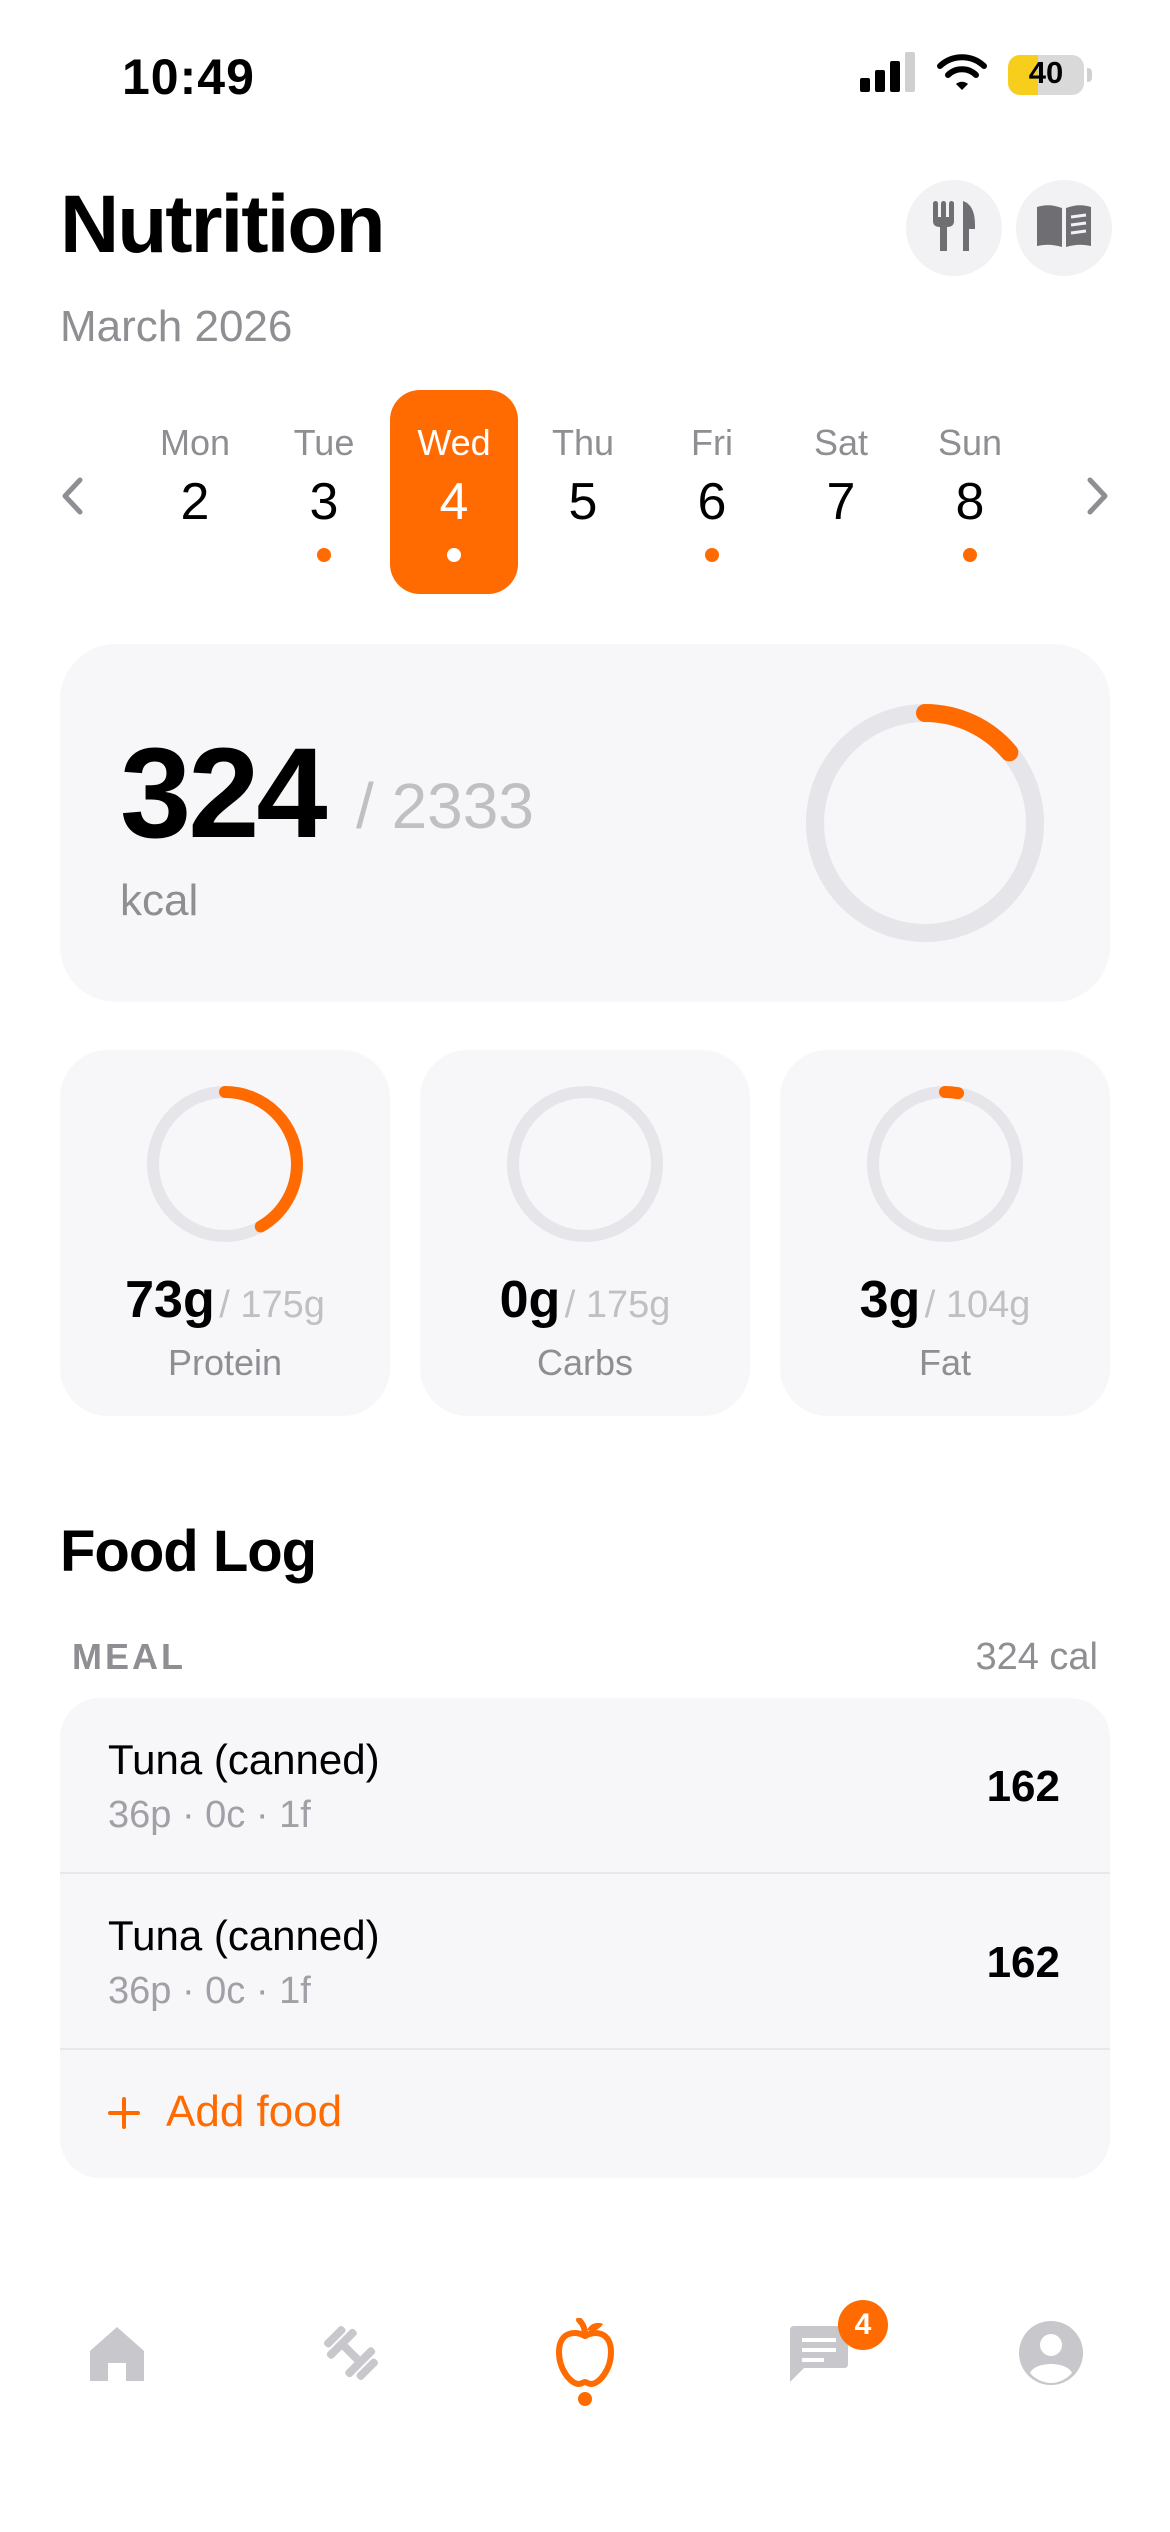  What do you see at coordinates (962, 74) in the screenshot?
I see `wifi-icon` at bounding box center [962, 74].